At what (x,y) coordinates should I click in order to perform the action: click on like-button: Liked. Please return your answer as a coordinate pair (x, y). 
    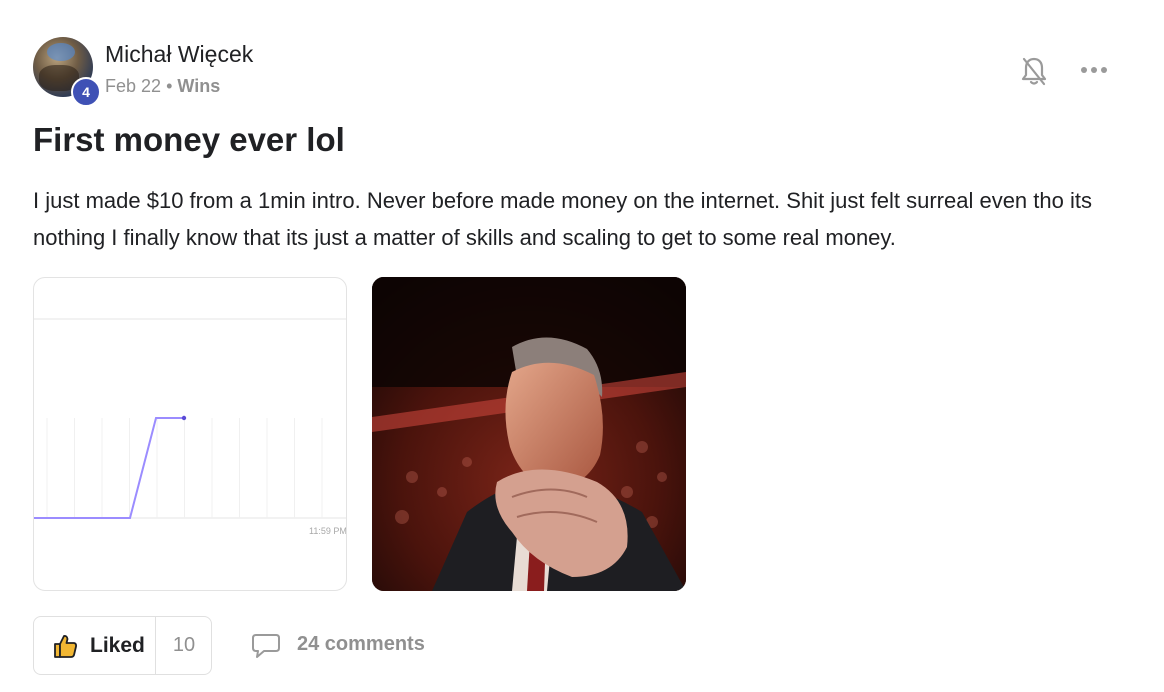
    Looking at the image, I should click on (94, 645).